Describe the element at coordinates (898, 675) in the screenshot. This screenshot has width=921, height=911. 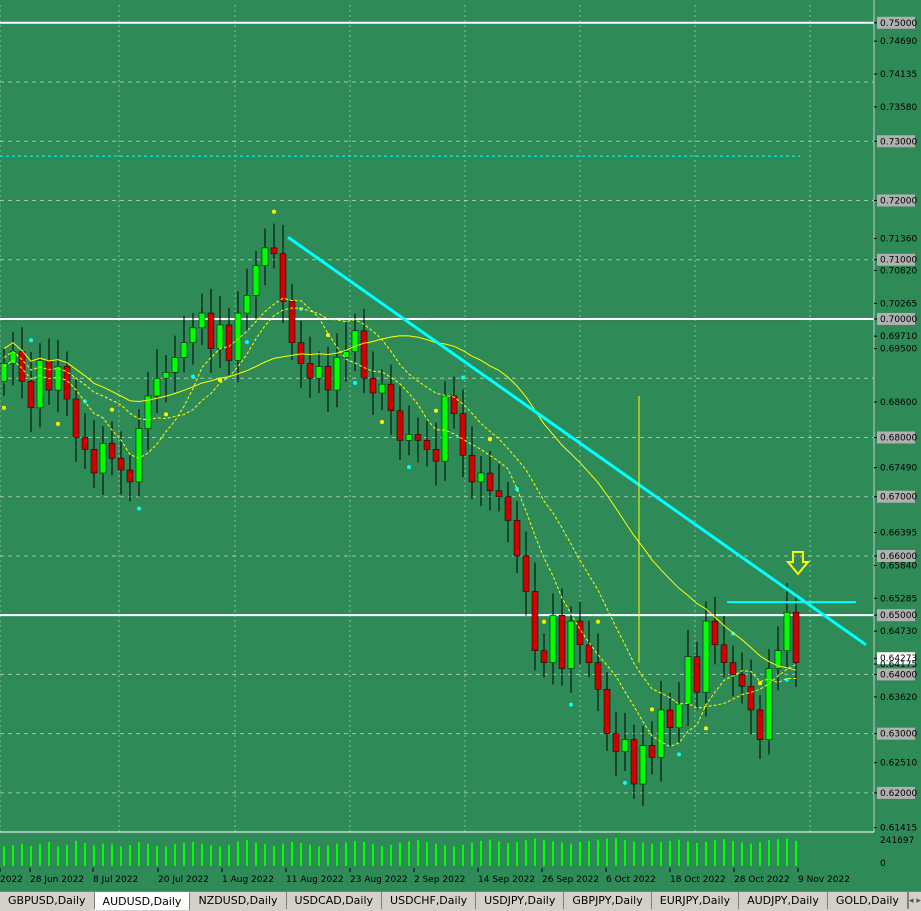
I see `price-level-label: 0.64000` at that location.